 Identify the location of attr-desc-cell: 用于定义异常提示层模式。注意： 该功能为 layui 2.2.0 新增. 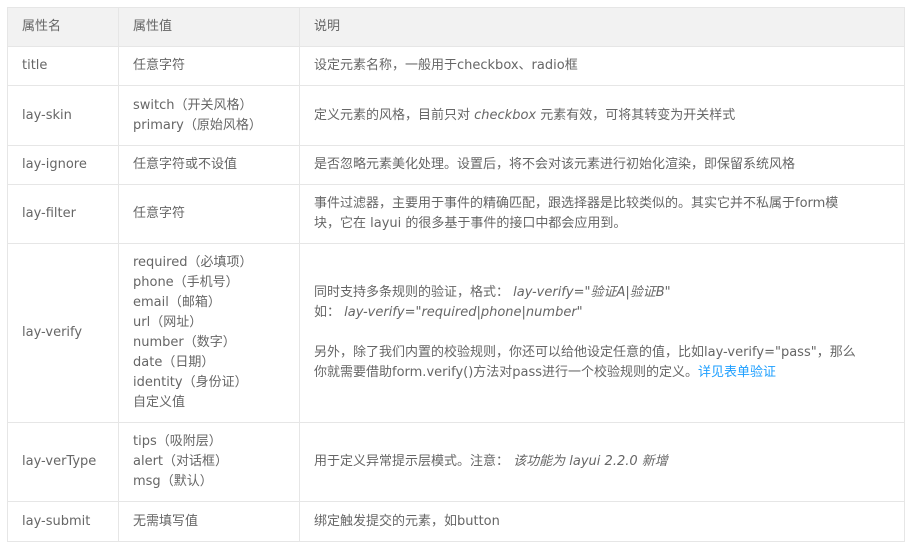
(602, 462).